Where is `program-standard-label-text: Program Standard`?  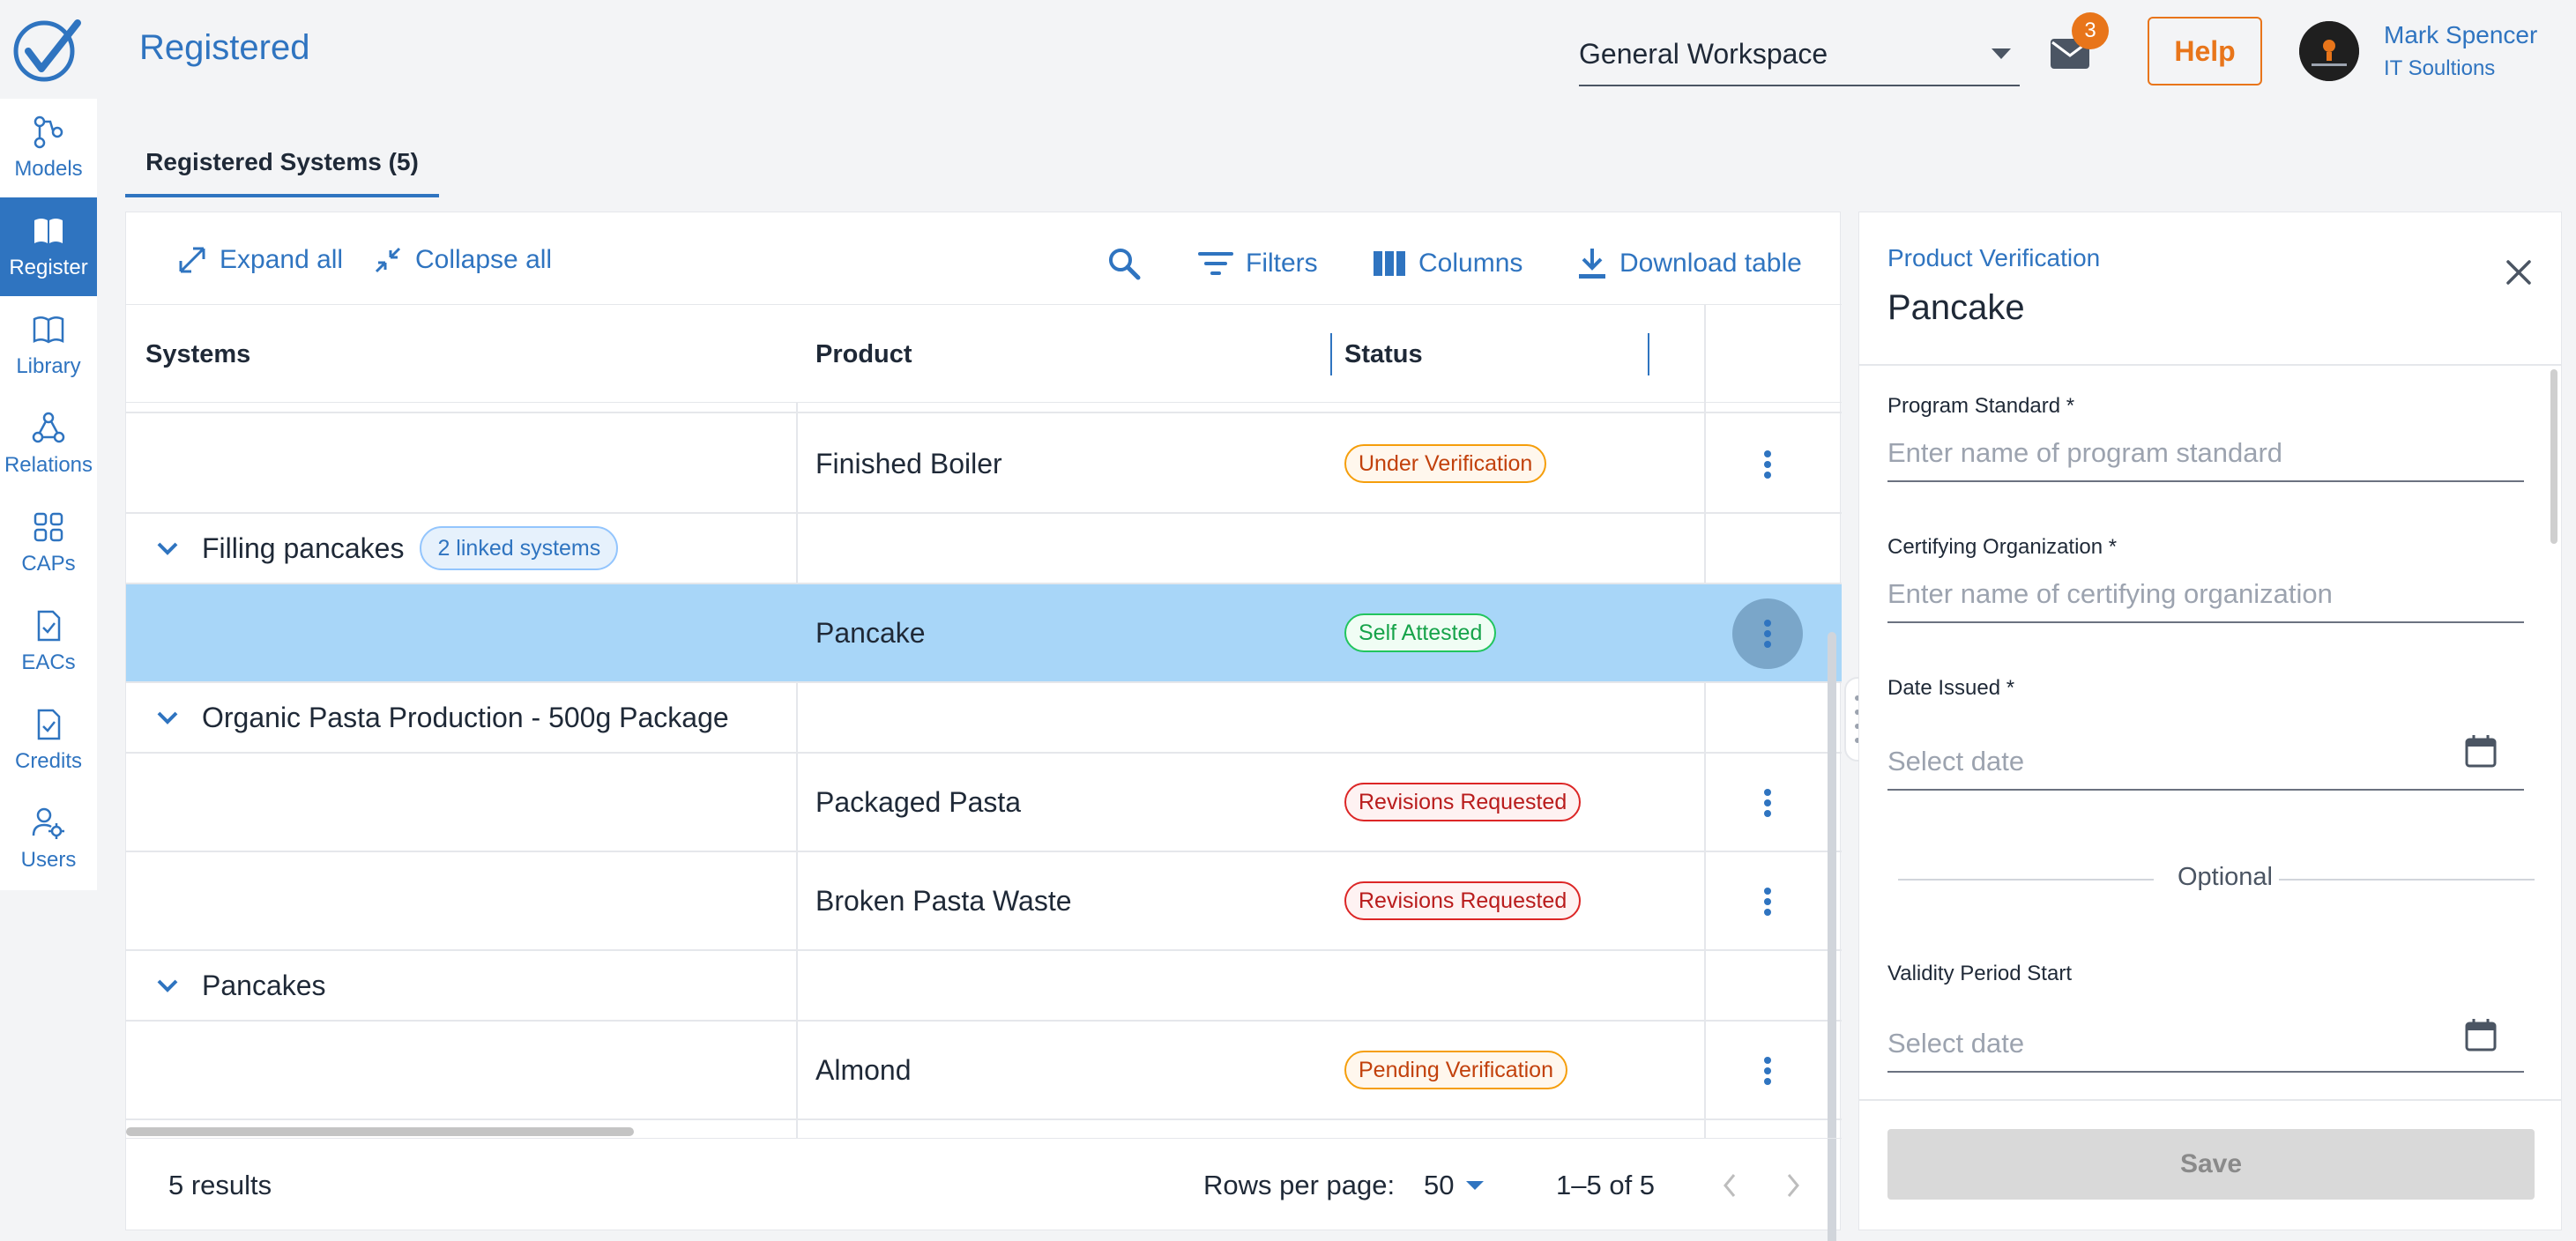
program-standard-label-text: Program Standard is located at coordinates (1974, 406).